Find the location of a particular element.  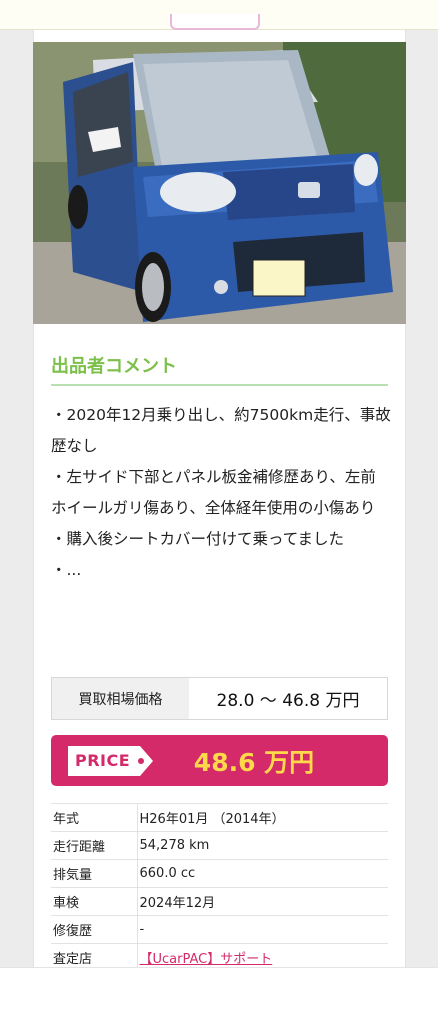

market-price-box: 買取相場価格 28.0 〜 46.8 万円 is located at coordinates (219, 698).